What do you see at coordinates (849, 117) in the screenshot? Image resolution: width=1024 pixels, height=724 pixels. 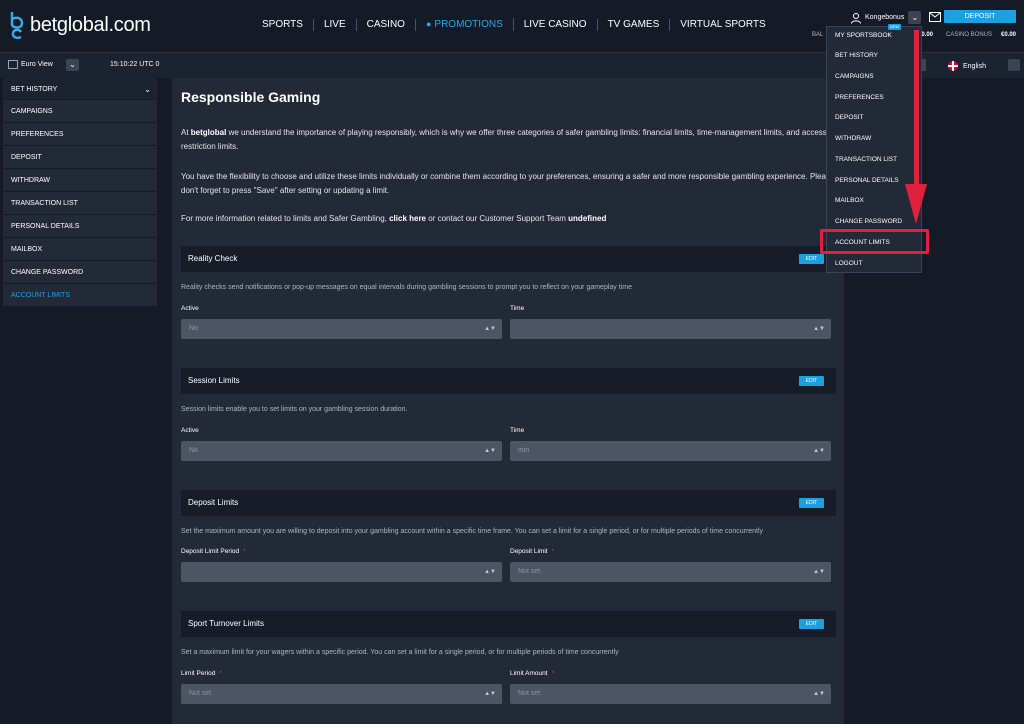 I see `menu-item-deposit: DEPOSIT` at bounding box center [849, 117].